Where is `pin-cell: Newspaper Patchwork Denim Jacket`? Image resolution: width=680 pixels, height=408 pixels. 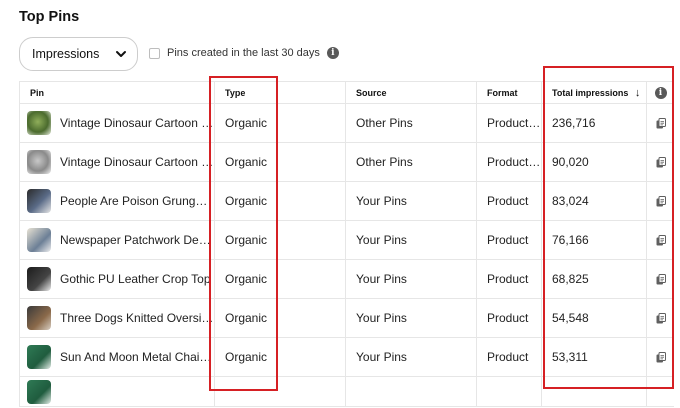
pin-cell: Newspaper Patchwork Denim Jacket is located at coordinates (117, 240).